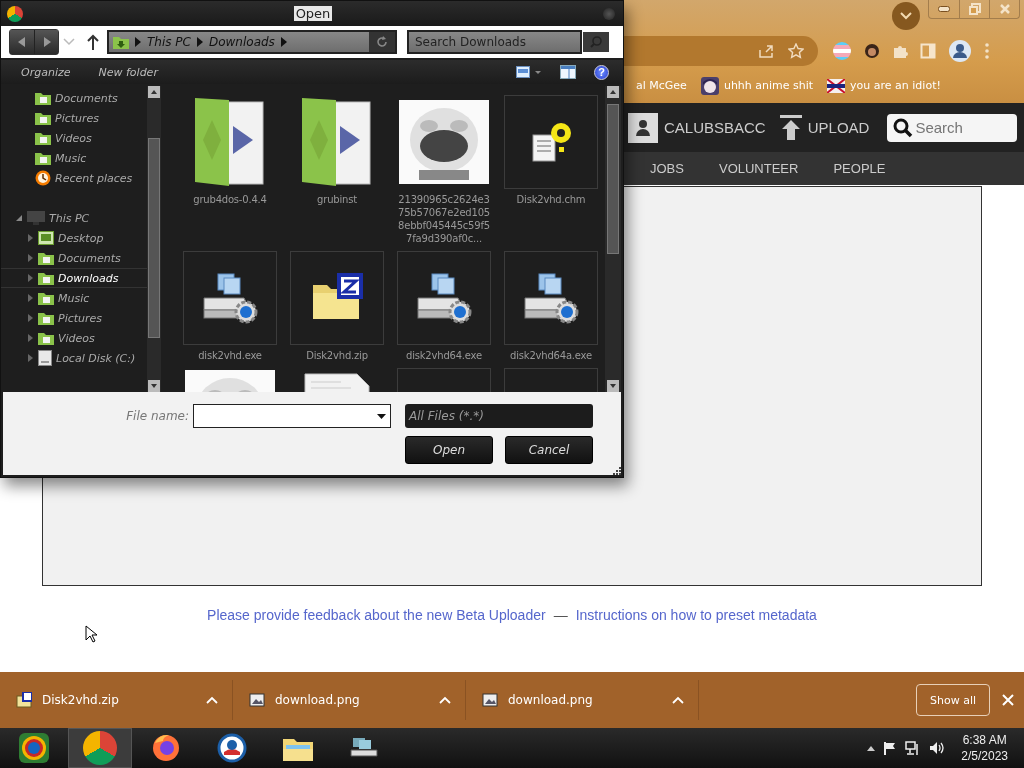 The width and height of the screenshot is (1024, 768). What do you see at coordinates (667, 168) in the screenshot?
I see `nav-link: JOBS` at bounding box center [667, 168].